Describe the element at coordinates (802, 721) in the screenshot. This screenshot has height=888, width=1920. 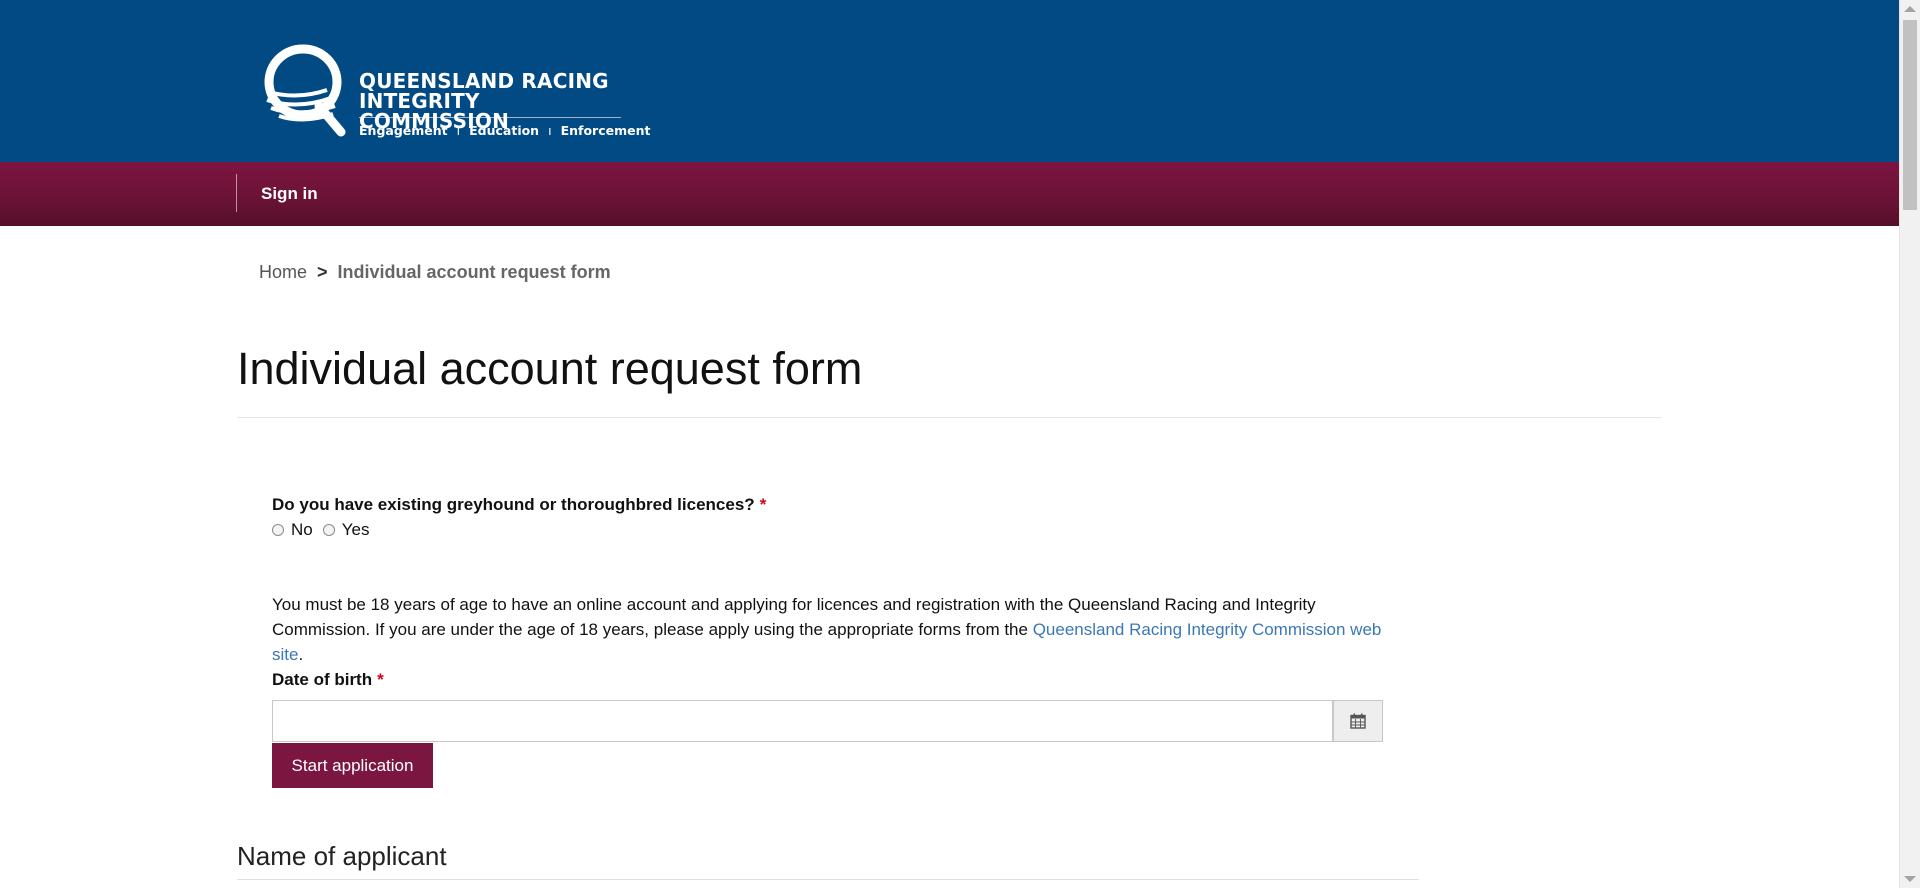
I see `dob-input` at that location.